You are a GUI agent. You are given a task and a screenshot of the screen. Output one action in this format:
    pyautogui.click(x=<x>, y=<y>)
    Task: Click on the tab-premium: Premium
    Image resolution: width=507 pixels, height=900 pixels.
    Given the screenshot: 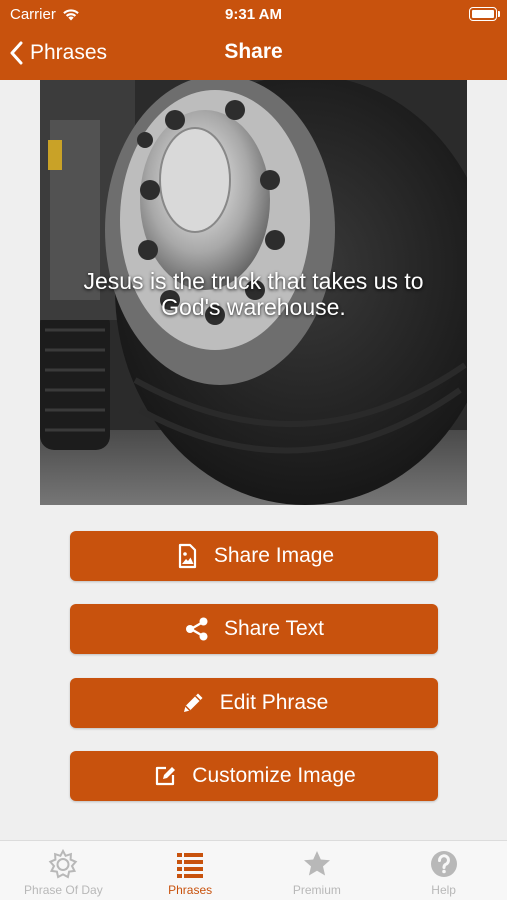 What is the action you would take?
    pyautogui.click(x=317, y=870)
    